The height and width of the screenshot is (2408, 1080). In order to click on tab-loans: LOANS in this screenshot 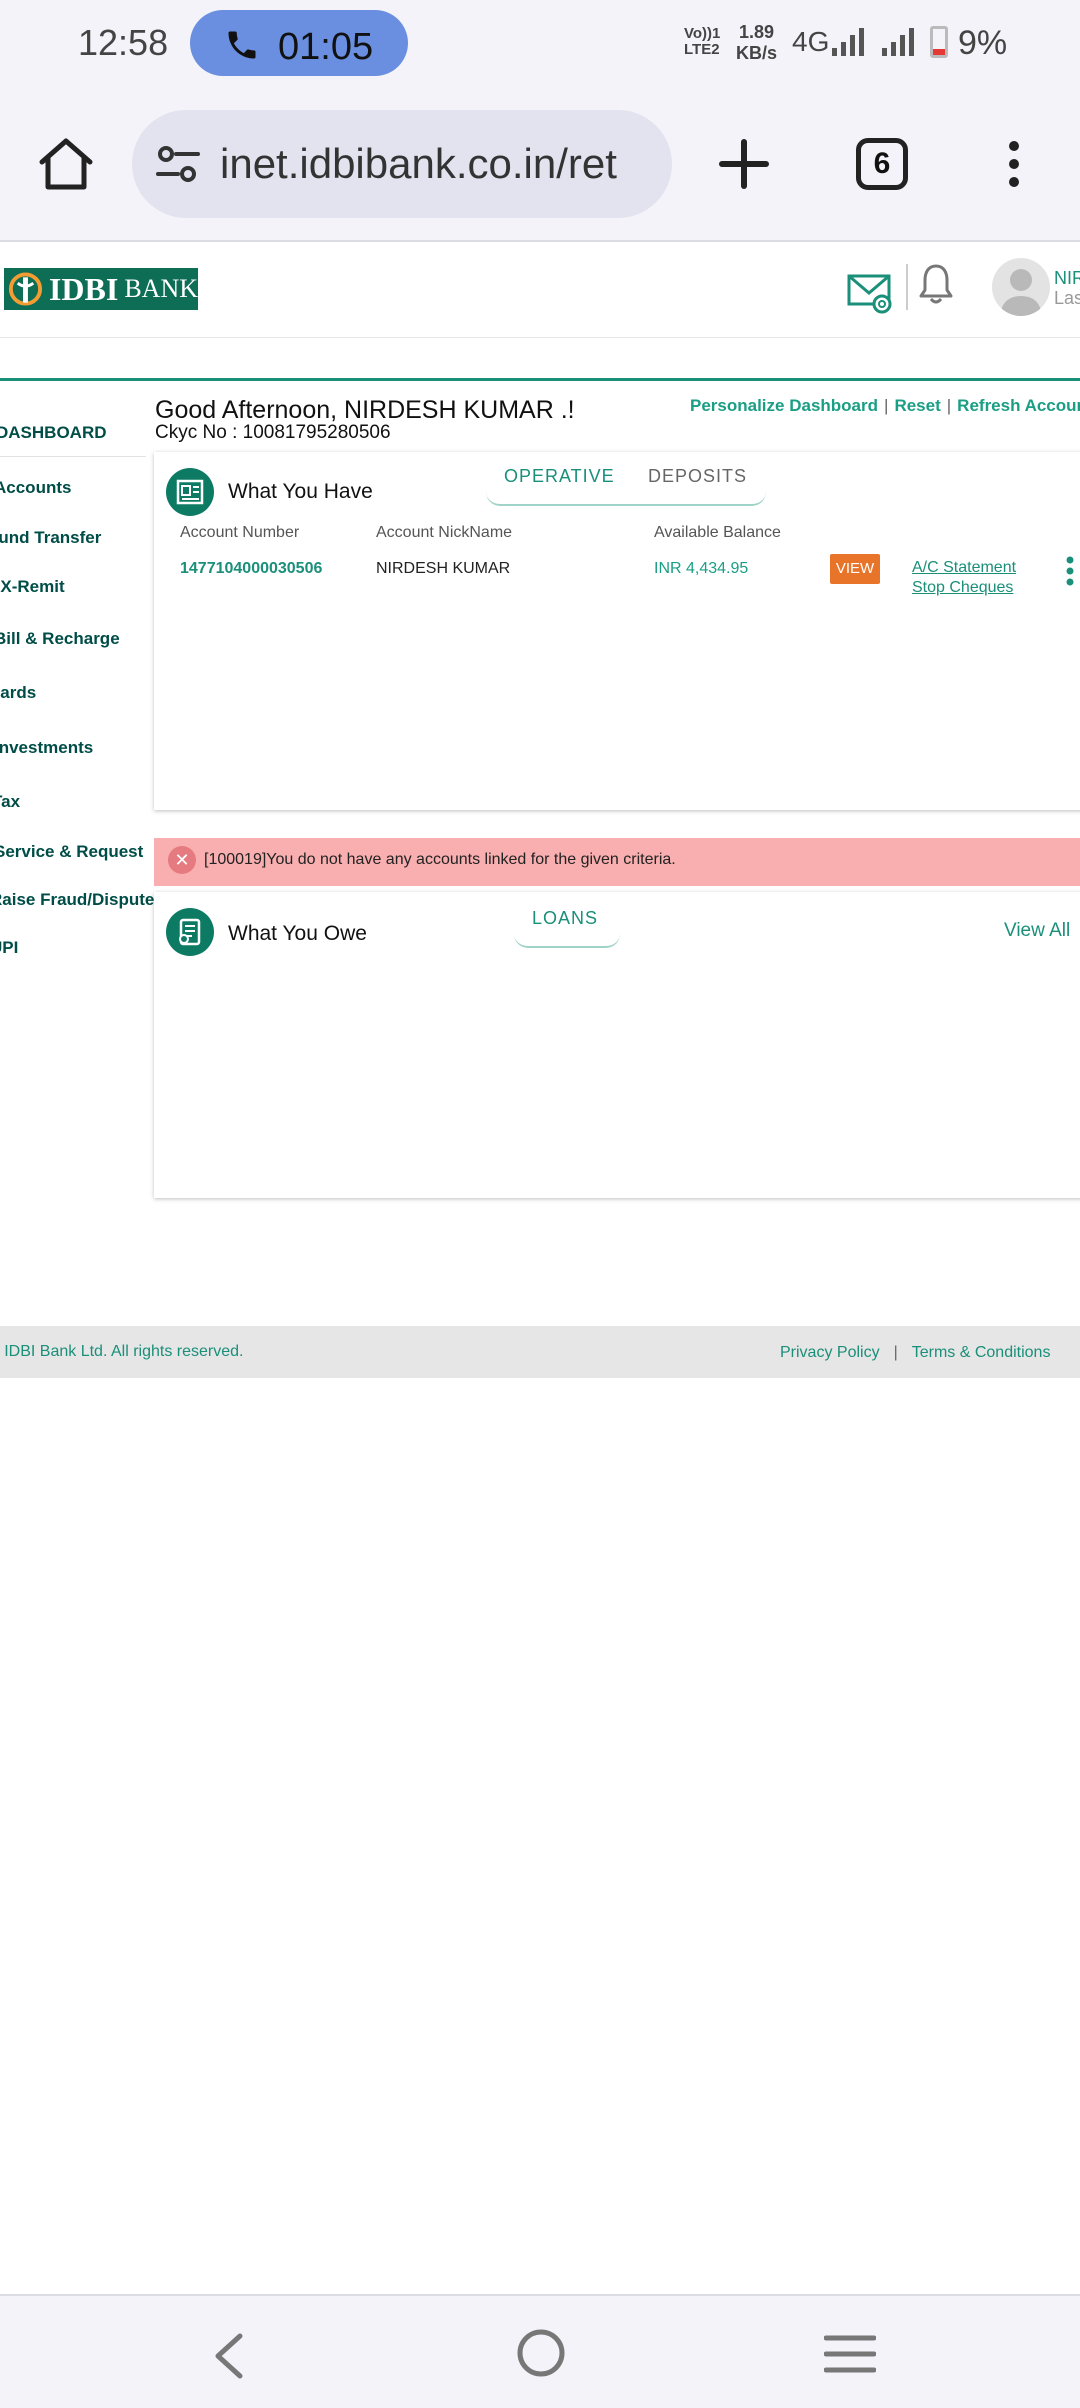, I will do `click(565, 918)`.